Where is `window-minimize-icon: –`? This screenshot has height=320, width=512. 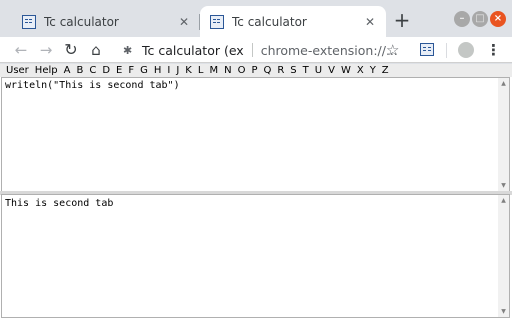
window-minimize-icon: – is located at coordinates (462, 19).